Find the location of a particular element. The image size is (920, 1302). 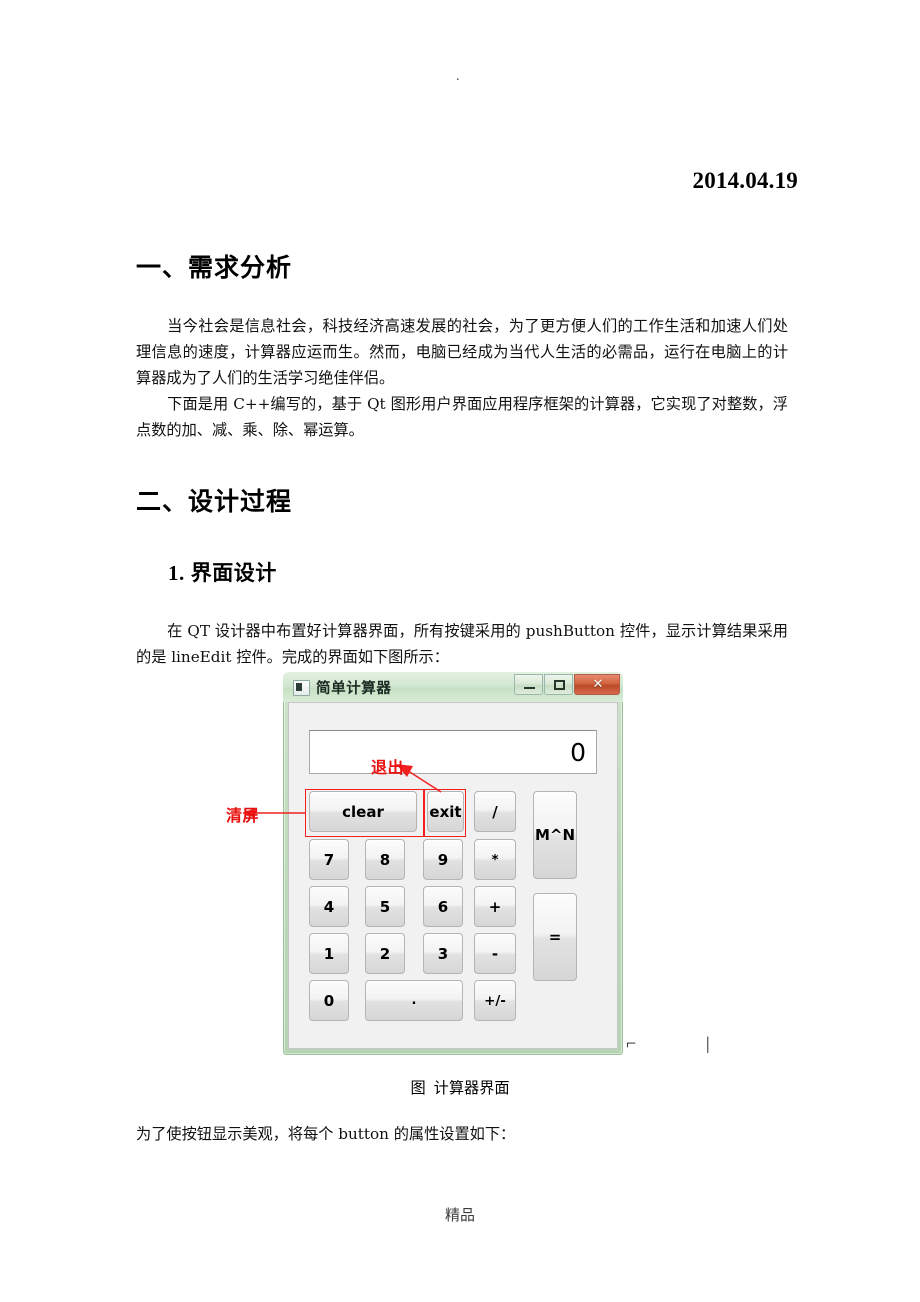

figure-caption: 图计算器界面 is located at coordinates (460, 1087).